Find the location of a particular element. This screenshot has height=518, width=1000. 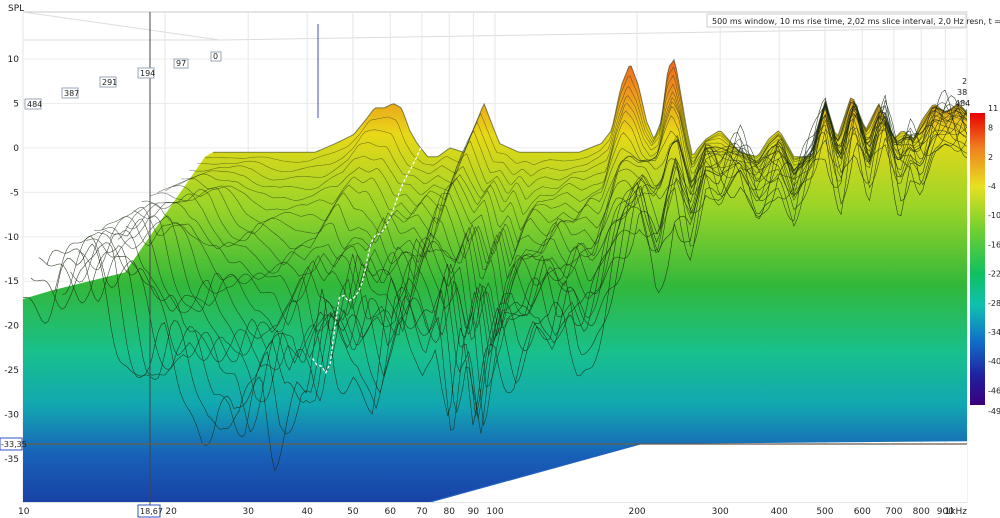

x-tick-label: 200 is located at coordinates (636, 512).